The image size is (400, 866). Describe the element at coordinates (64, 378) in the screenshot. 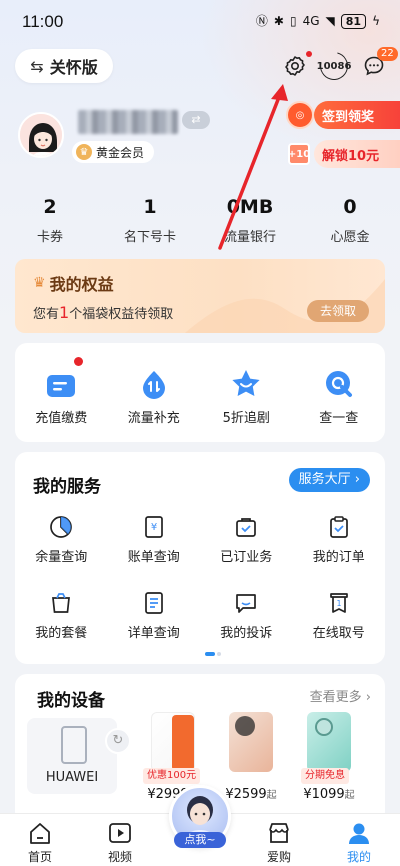

I see `recharge-icon` at that location.